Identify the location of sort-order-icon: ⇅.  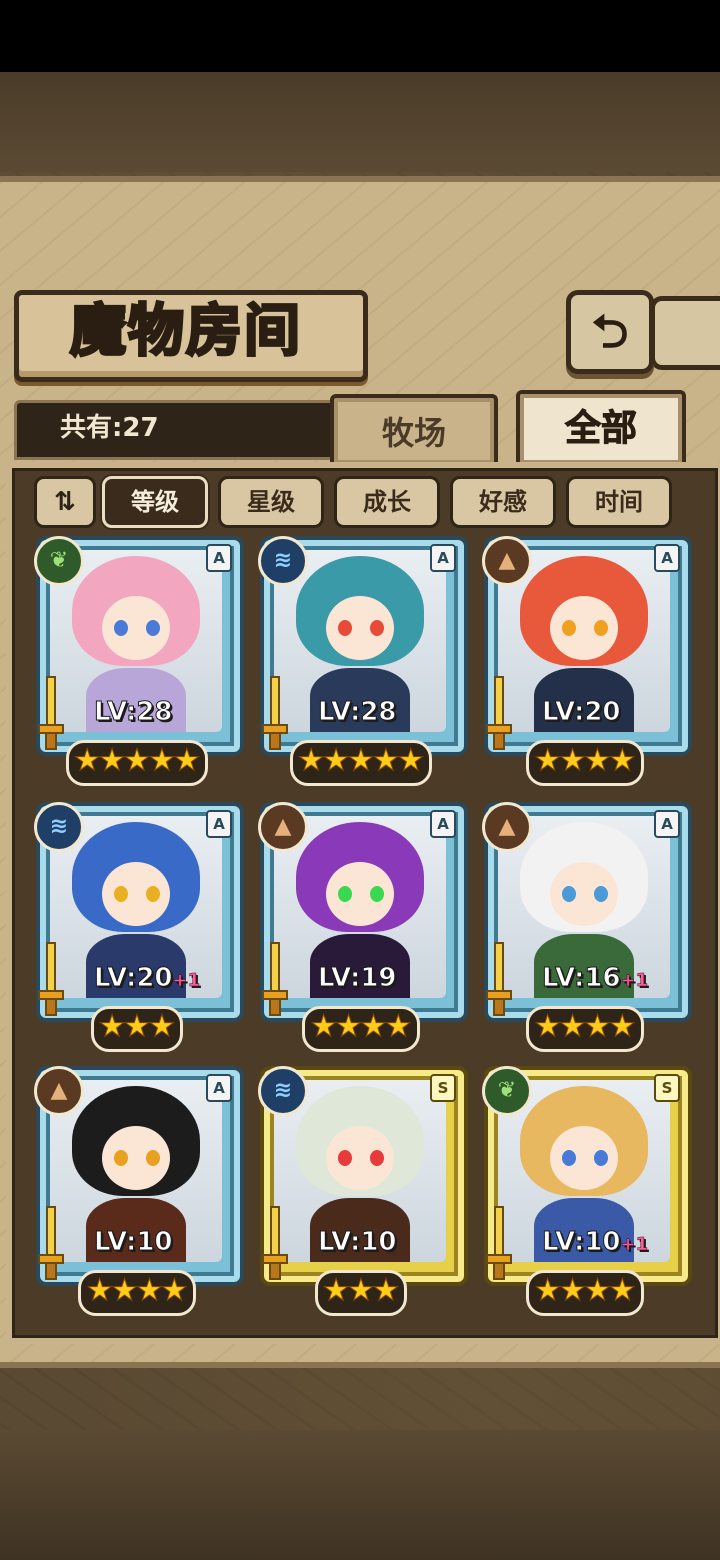
(65, 502).